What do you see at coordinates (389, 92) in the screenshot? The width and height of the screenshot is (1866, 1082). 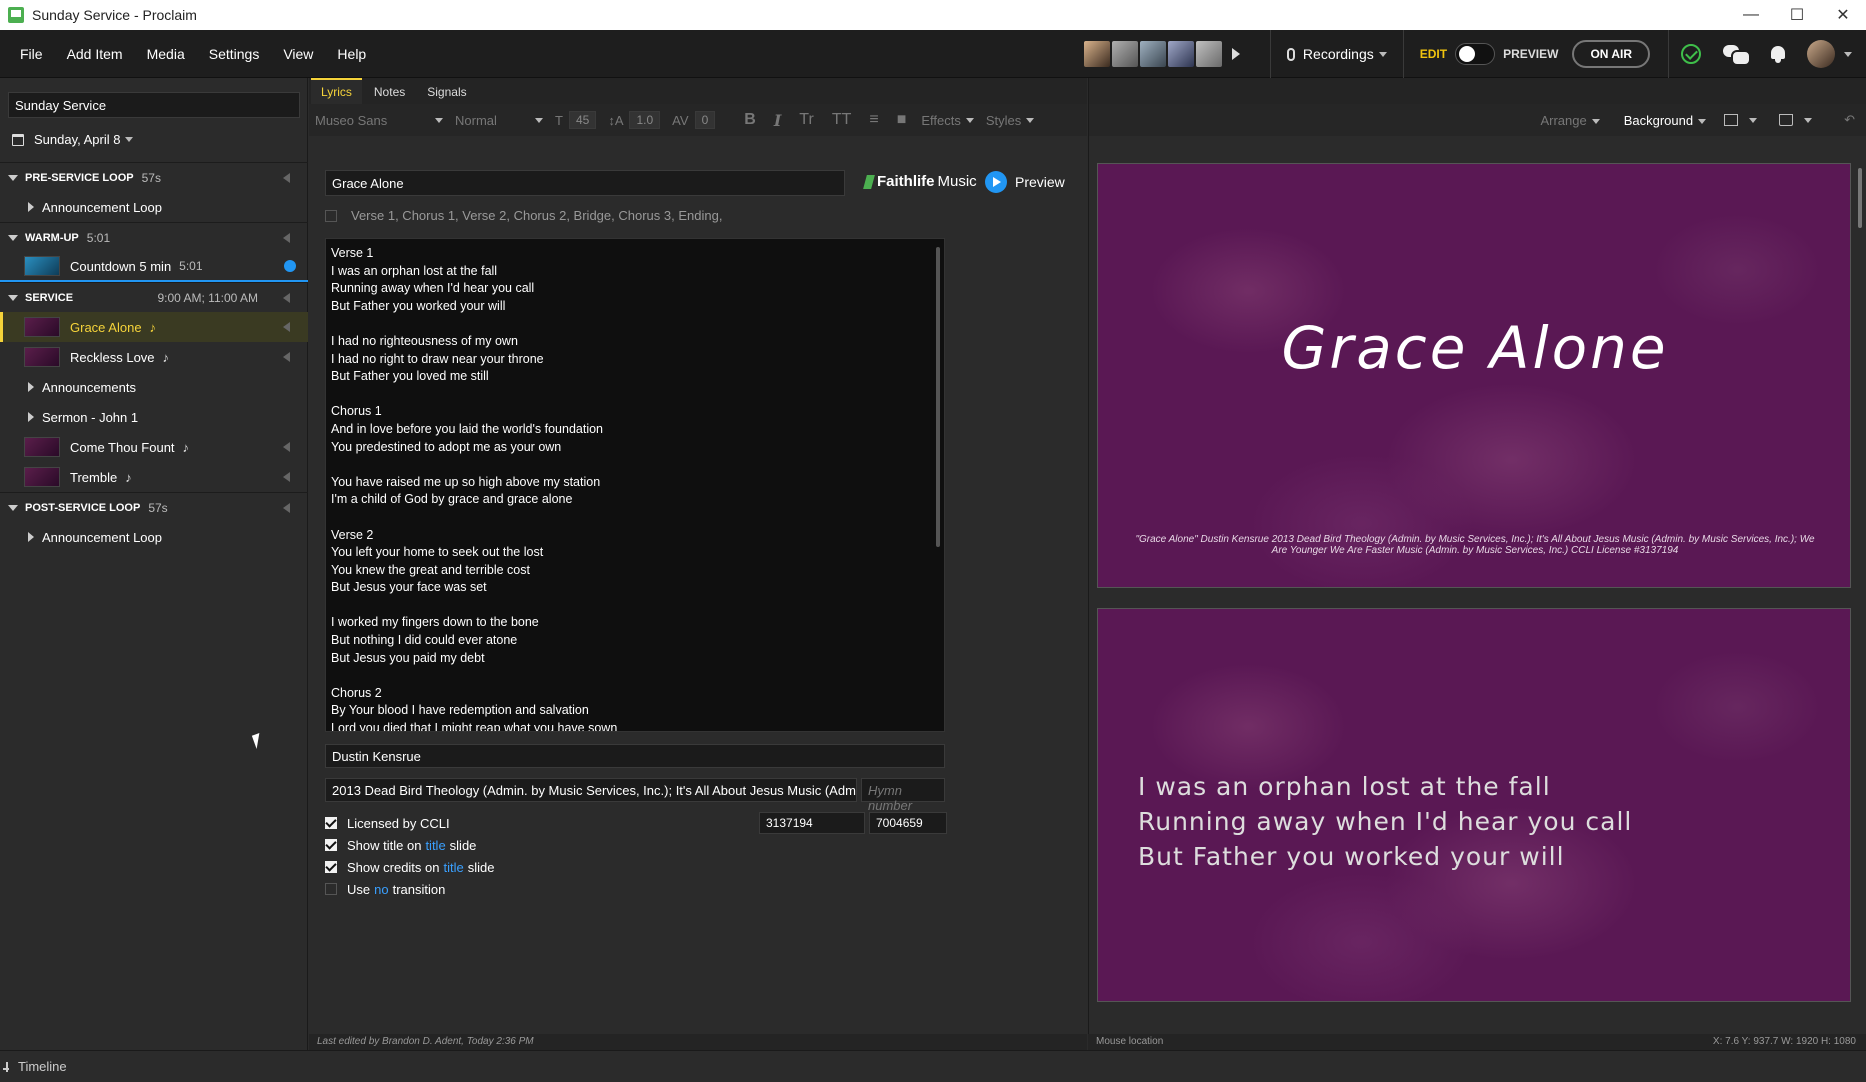 I see `tab-notes: Notes` at bounding box center [389, 92].